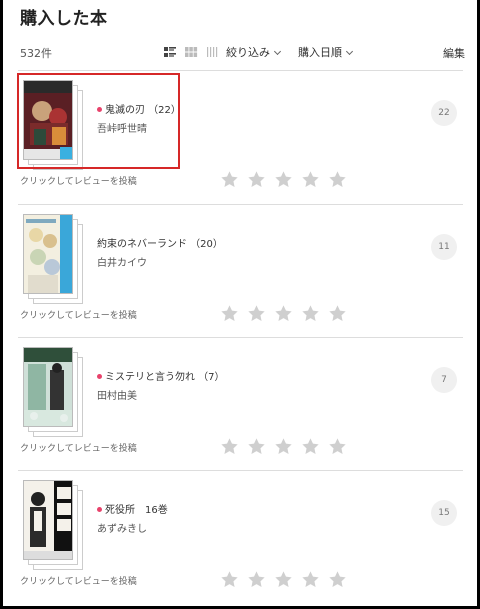 The height and width of the screenshot is (609, 480). I want to click on book-count: 532件, so click(36, 53).